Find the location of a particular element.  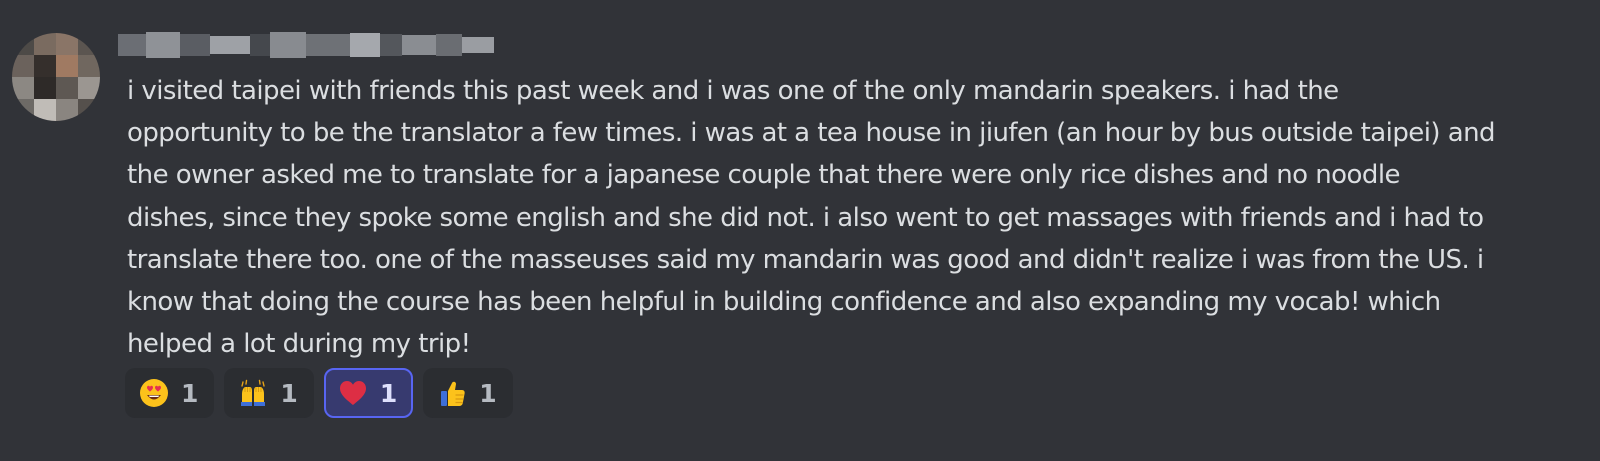

reactions-bar: 1 1 1 1 is located at coordinates (319, 393).